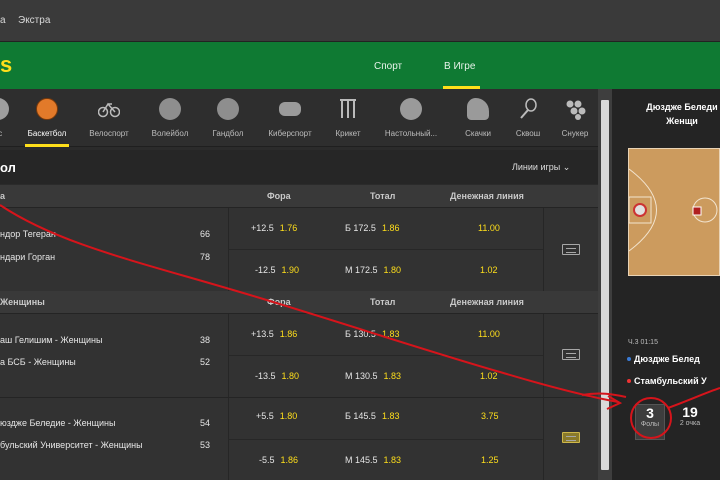 This screenshot has height=480, width=720. I want to click on sport-snooker: Снукер, so click(575, 118).